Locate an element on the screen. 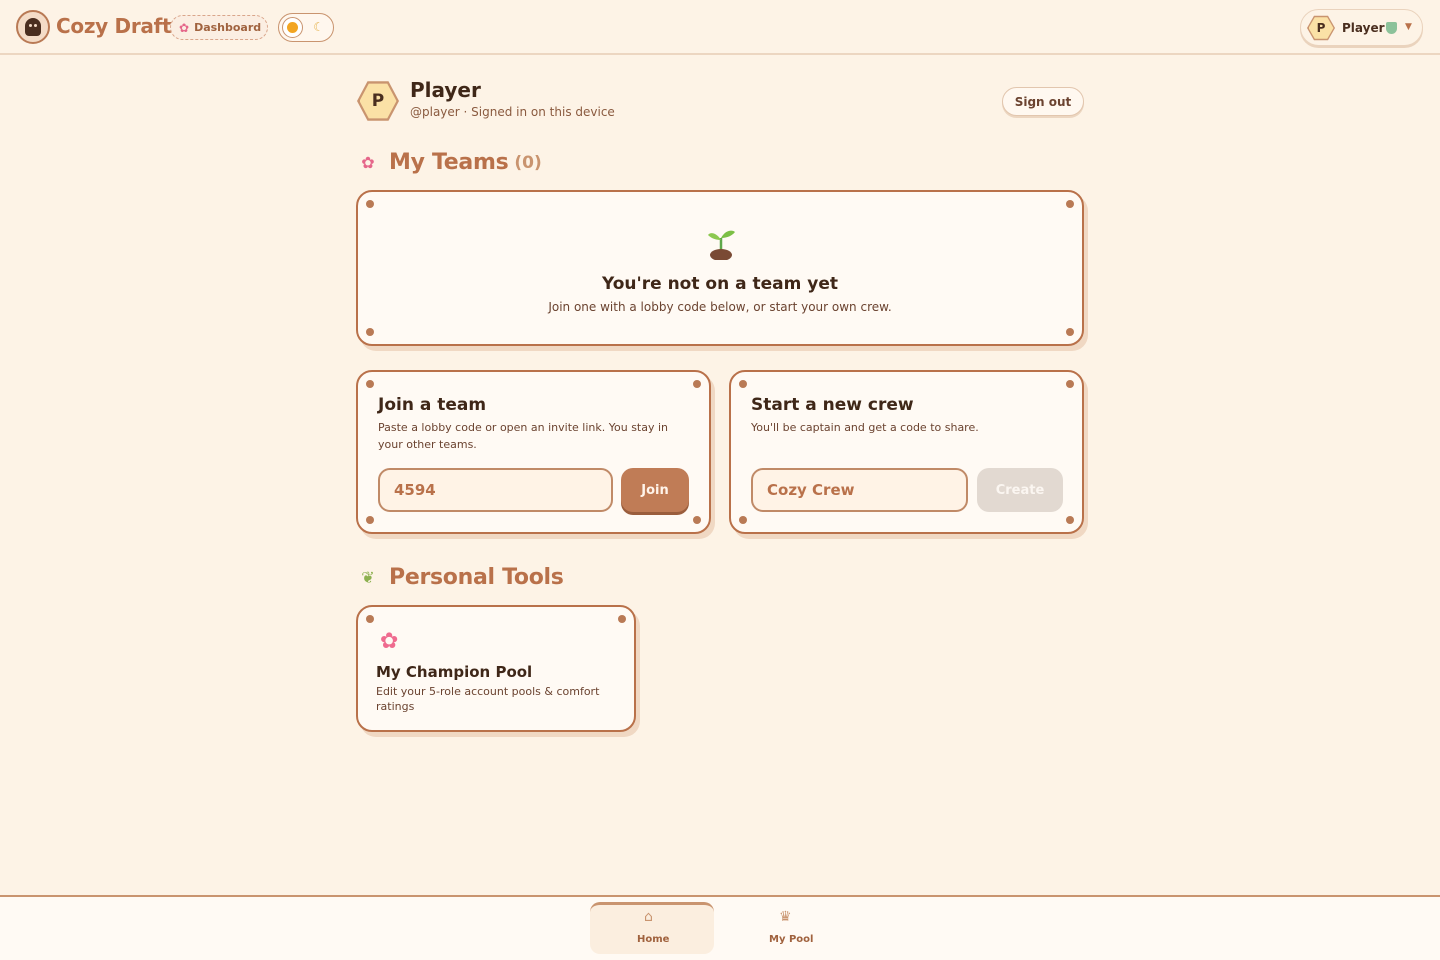  user-name: Player is located at coordinates (1363, 28).